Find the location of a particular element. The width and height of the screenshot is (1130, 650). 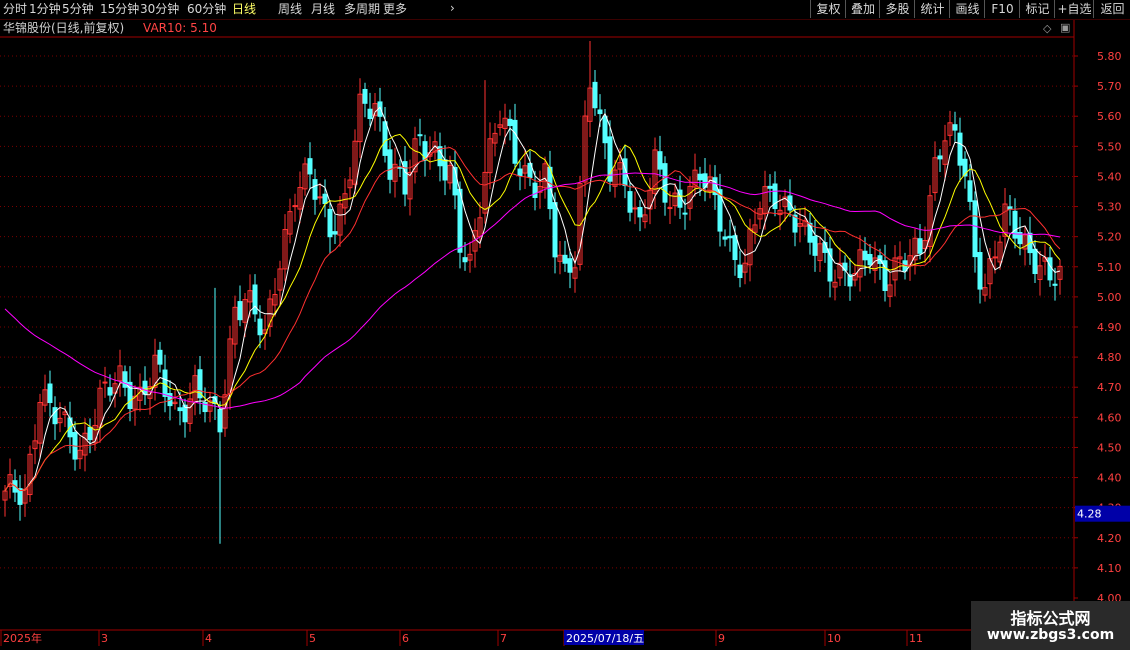

price-label: 4.10 is located at coordinates (1109, 568).